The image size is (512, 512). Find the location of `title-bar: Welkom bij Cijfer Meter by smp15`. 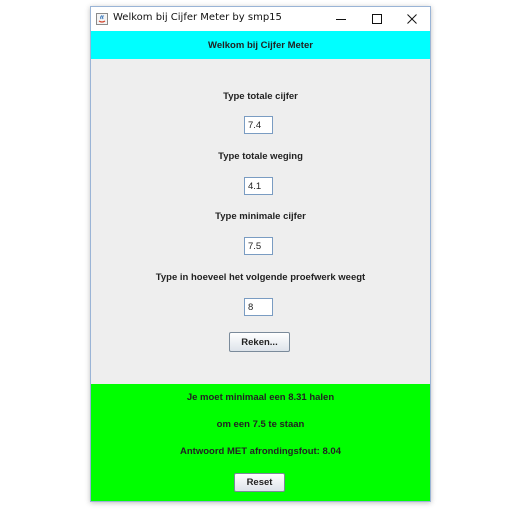

title-bar: Welkom bij Cijfer Meter by smp15 is located at coordinates (260, 19).